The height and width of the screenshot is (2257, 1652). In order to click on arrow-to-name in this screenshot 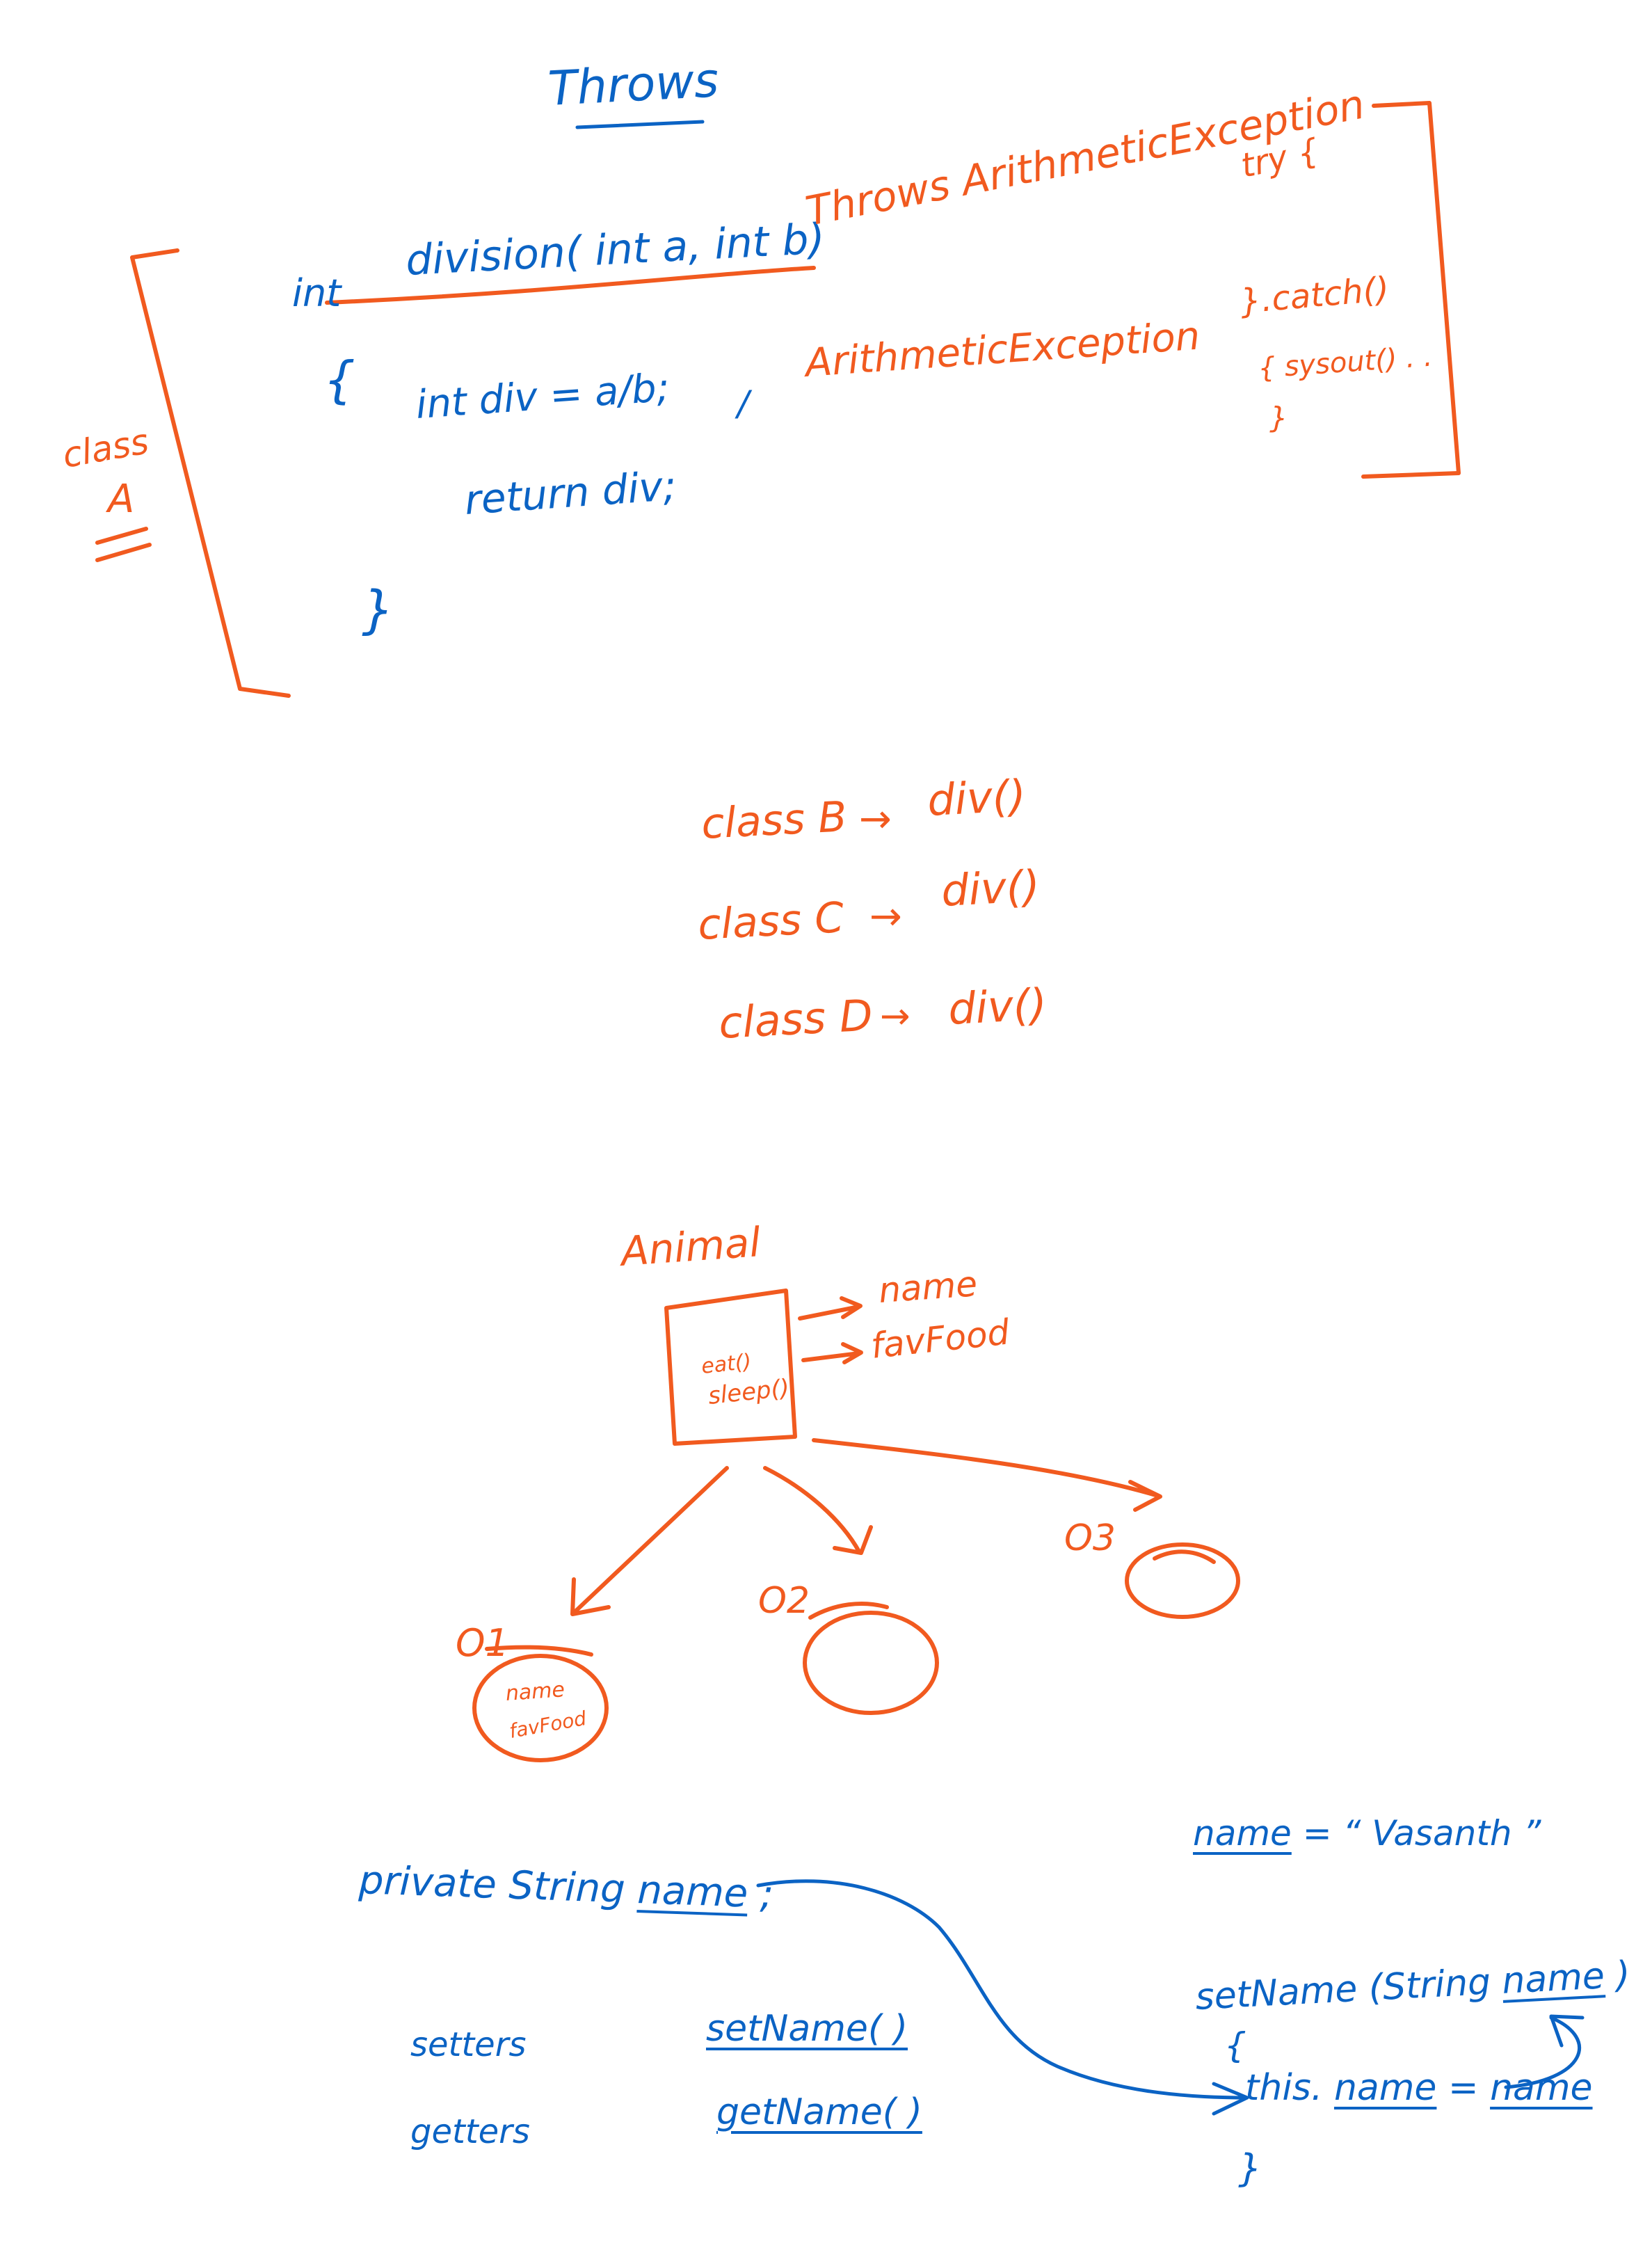, I will do `click(830, 1308)`.